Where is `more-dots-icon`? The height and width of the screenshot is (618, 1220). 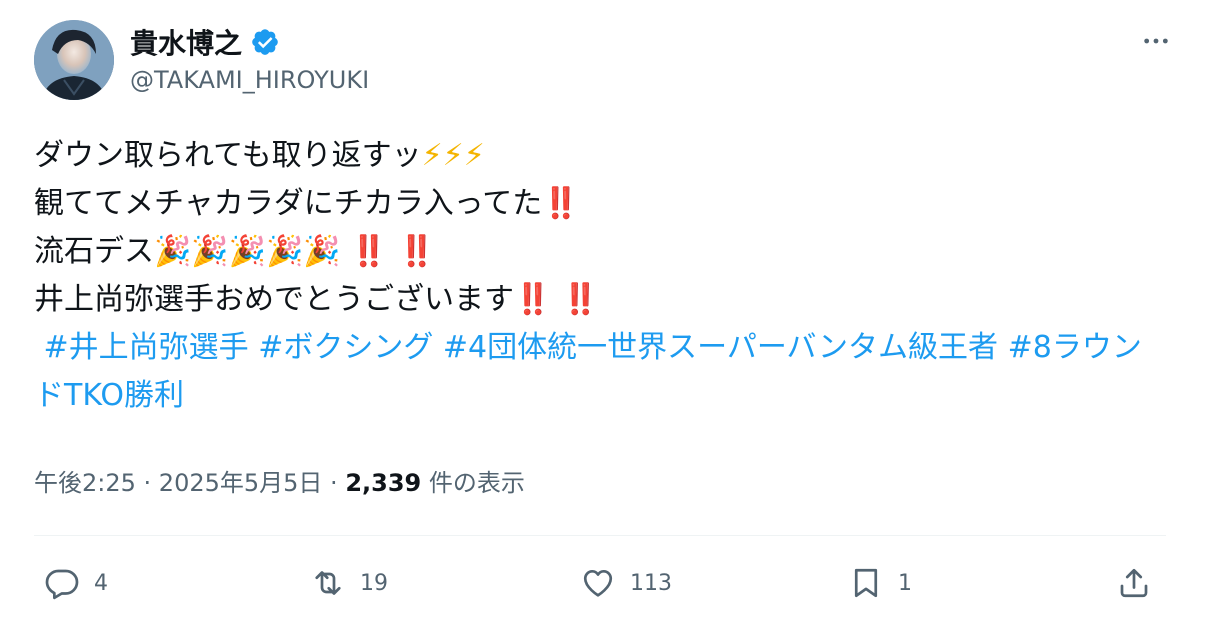
more-dots-icon is located at coordinates (1156, 41).